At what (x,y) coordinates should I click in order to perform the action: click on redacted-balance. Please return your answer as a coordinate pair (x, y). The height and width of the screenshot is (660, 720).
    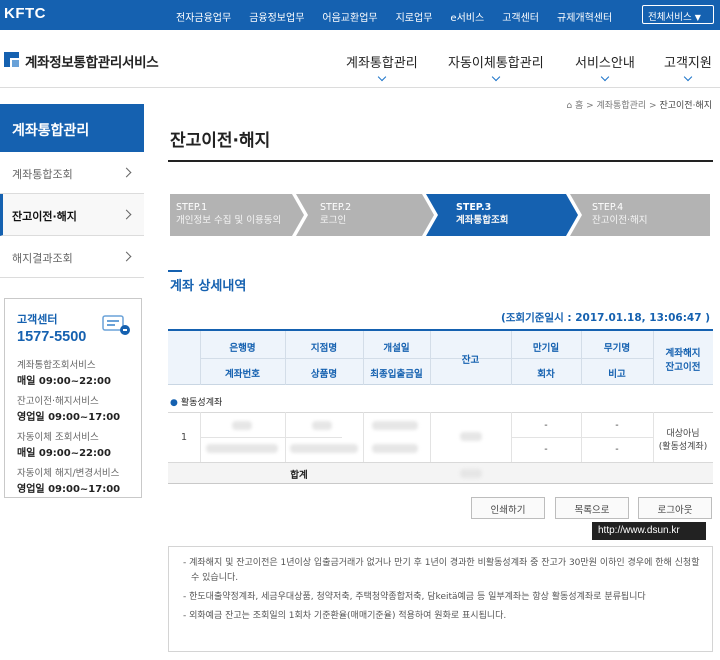
    Looking at the image, I should click on (471, 436).